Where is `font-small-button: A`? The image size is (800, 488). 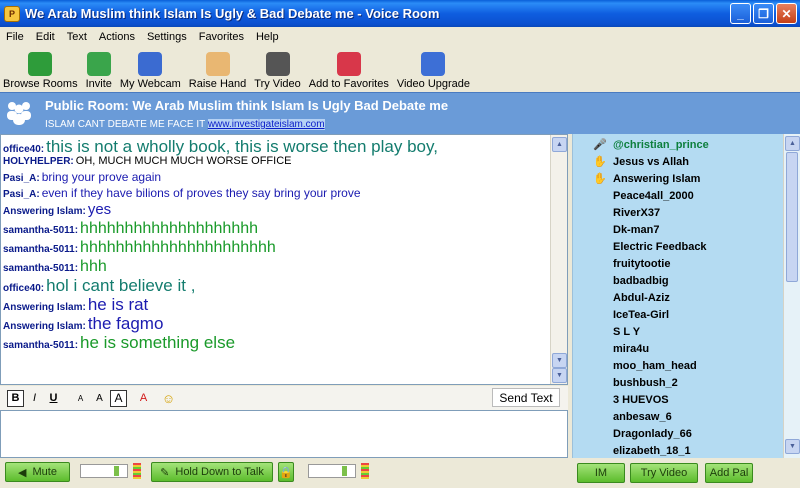 font-small-button: A is located at coordinates (80, 398).